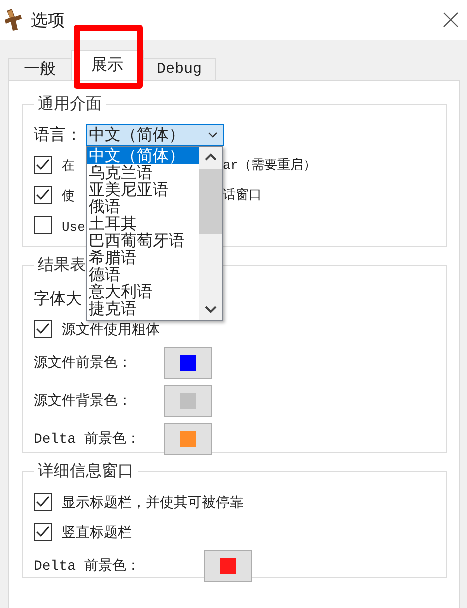 This screenshot has width=467, height=608. I want to click on app-icon, so click(14, 20).